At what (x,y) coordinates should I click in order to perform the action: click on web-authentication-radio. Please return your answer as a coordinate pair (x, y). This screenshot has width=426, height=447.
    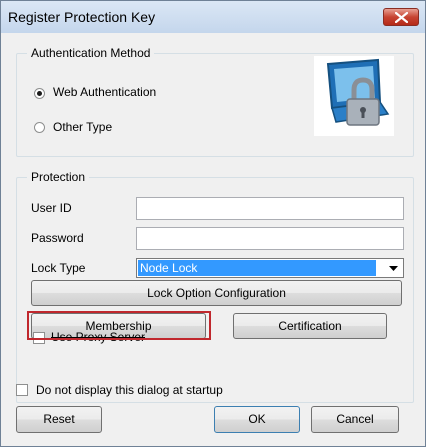
    Looking at the image, I should click on (39, 93).